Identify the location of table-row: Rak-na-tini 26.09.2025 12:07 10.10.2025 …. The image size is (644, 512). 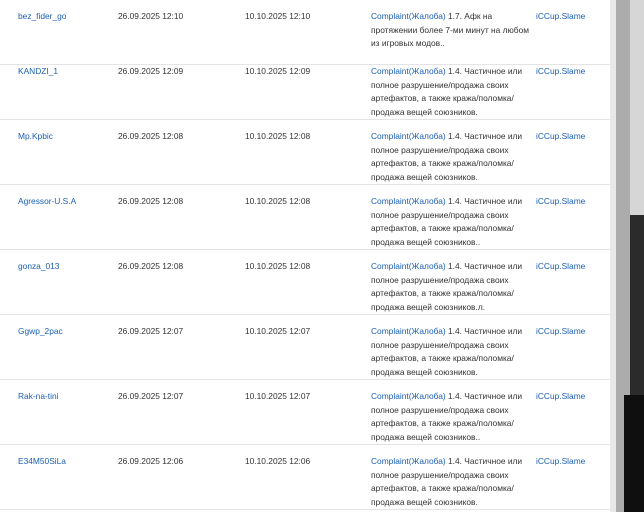
(305, 412).